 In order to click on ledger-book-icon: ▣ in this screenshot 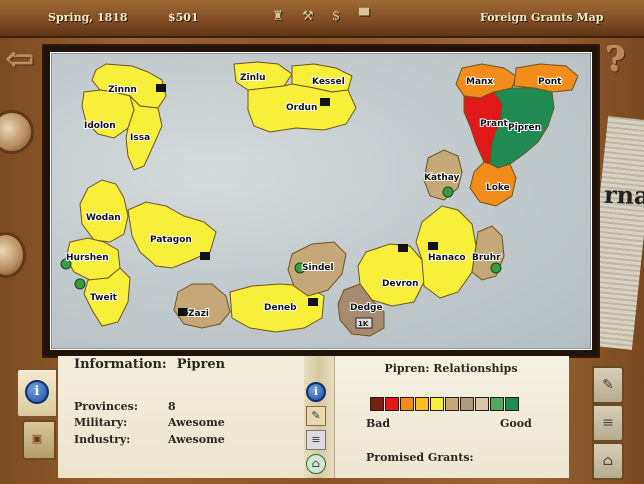, I will do `click(37, 438)`.